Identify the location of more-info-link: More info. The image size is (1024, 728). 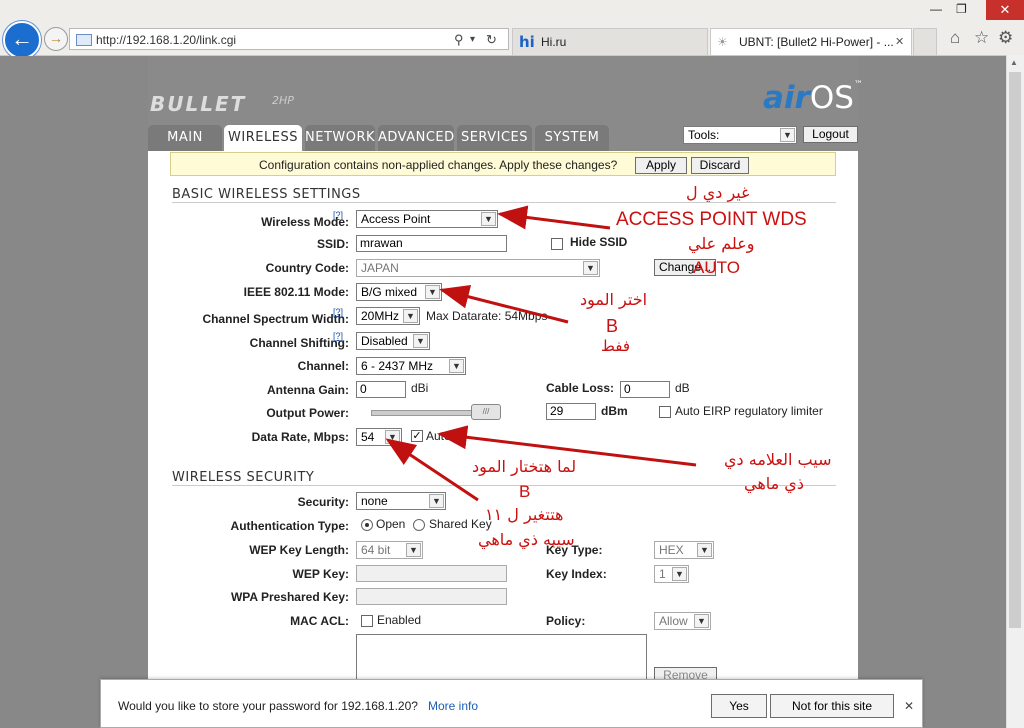
(453, 706).